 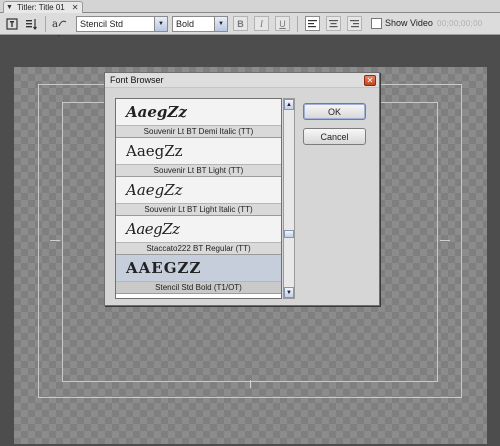 What do you see at coordinates (185, 24) in the screenshot?
I see `font-style-value: Bold` at bounding box center [185, 24].